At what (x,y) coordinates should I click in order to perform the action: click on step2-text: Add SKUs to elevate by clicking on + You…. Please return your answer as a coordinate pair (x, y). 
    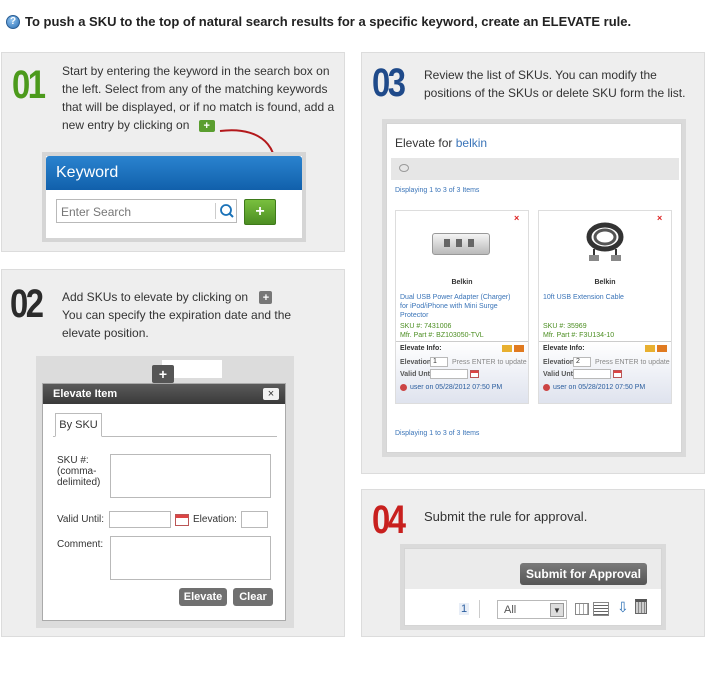
    Looking at the image, I should click on (177, 315).